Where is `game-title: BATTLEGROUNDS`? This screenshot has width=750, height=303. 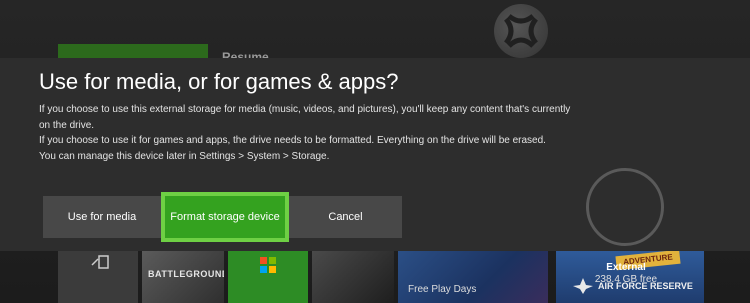
game-title: BATTLEGROUNDS is located at coordinates (186, 274).